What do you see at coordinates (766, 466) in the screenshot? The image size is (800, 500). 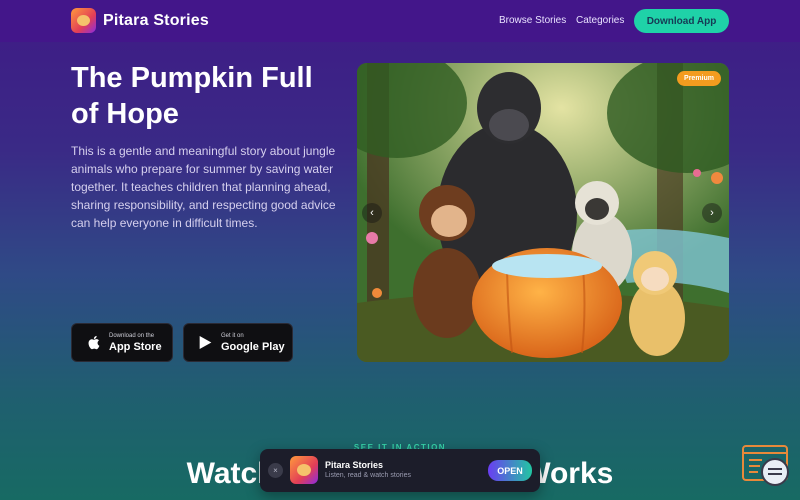 I see `help-chat-icon` at bounding box center [766, 466].